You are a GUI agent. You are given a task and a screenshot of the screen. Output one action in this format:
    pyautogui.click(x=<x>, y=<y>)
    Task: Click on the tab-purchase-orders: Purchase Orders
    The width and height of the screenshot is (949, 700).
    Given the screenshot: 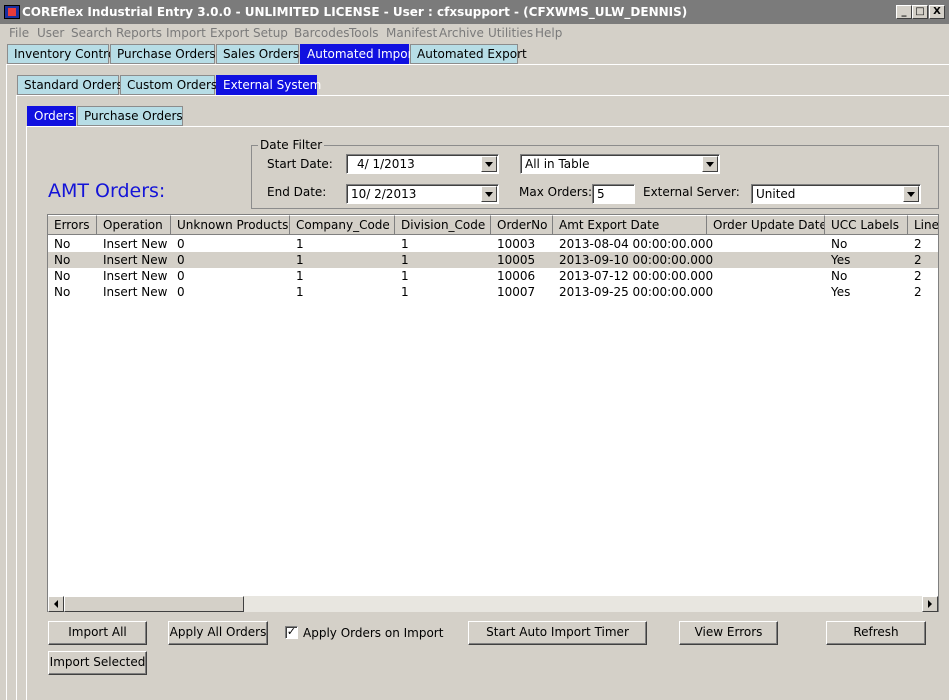 What is the action you would take?
    pyautogui.click(x=163, y=54)
    